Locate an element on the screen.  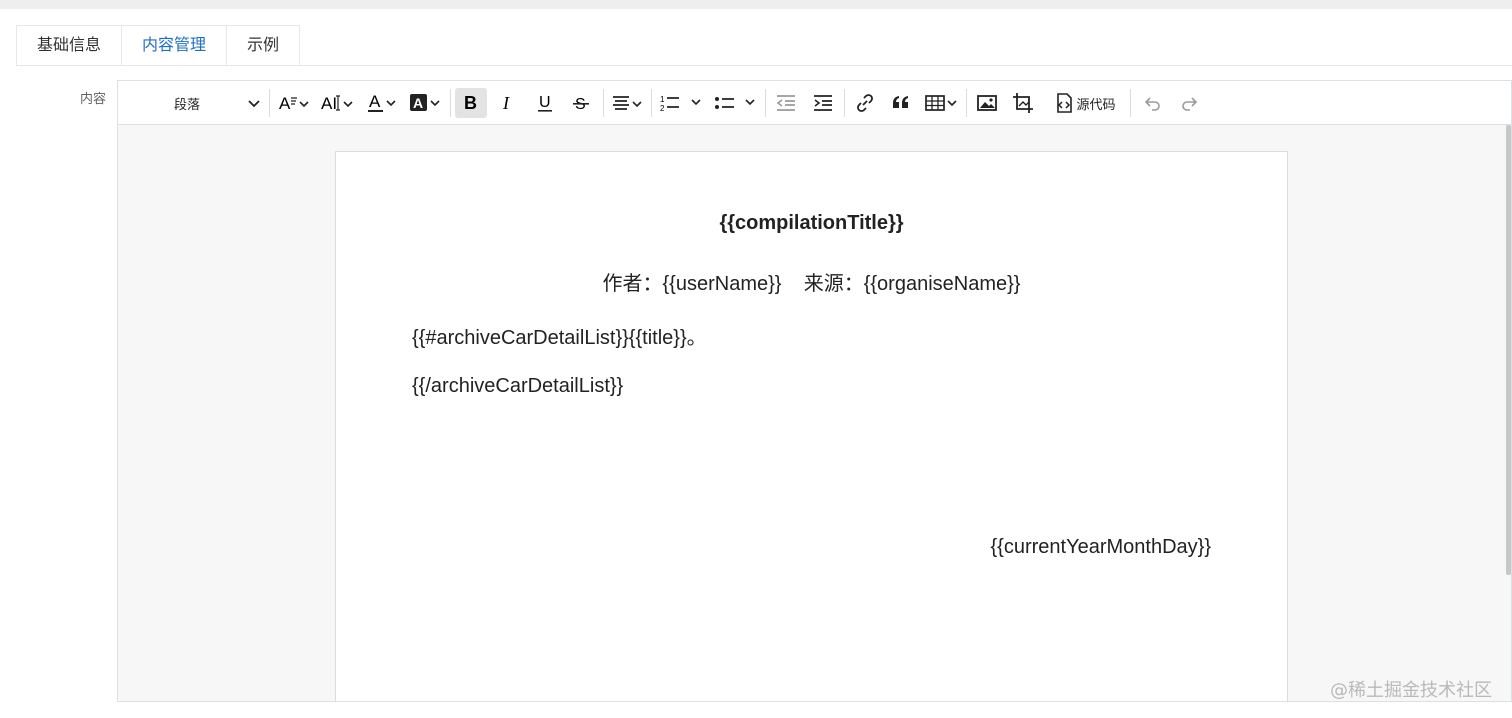
undo-button is located at coordinates (1153, 103).